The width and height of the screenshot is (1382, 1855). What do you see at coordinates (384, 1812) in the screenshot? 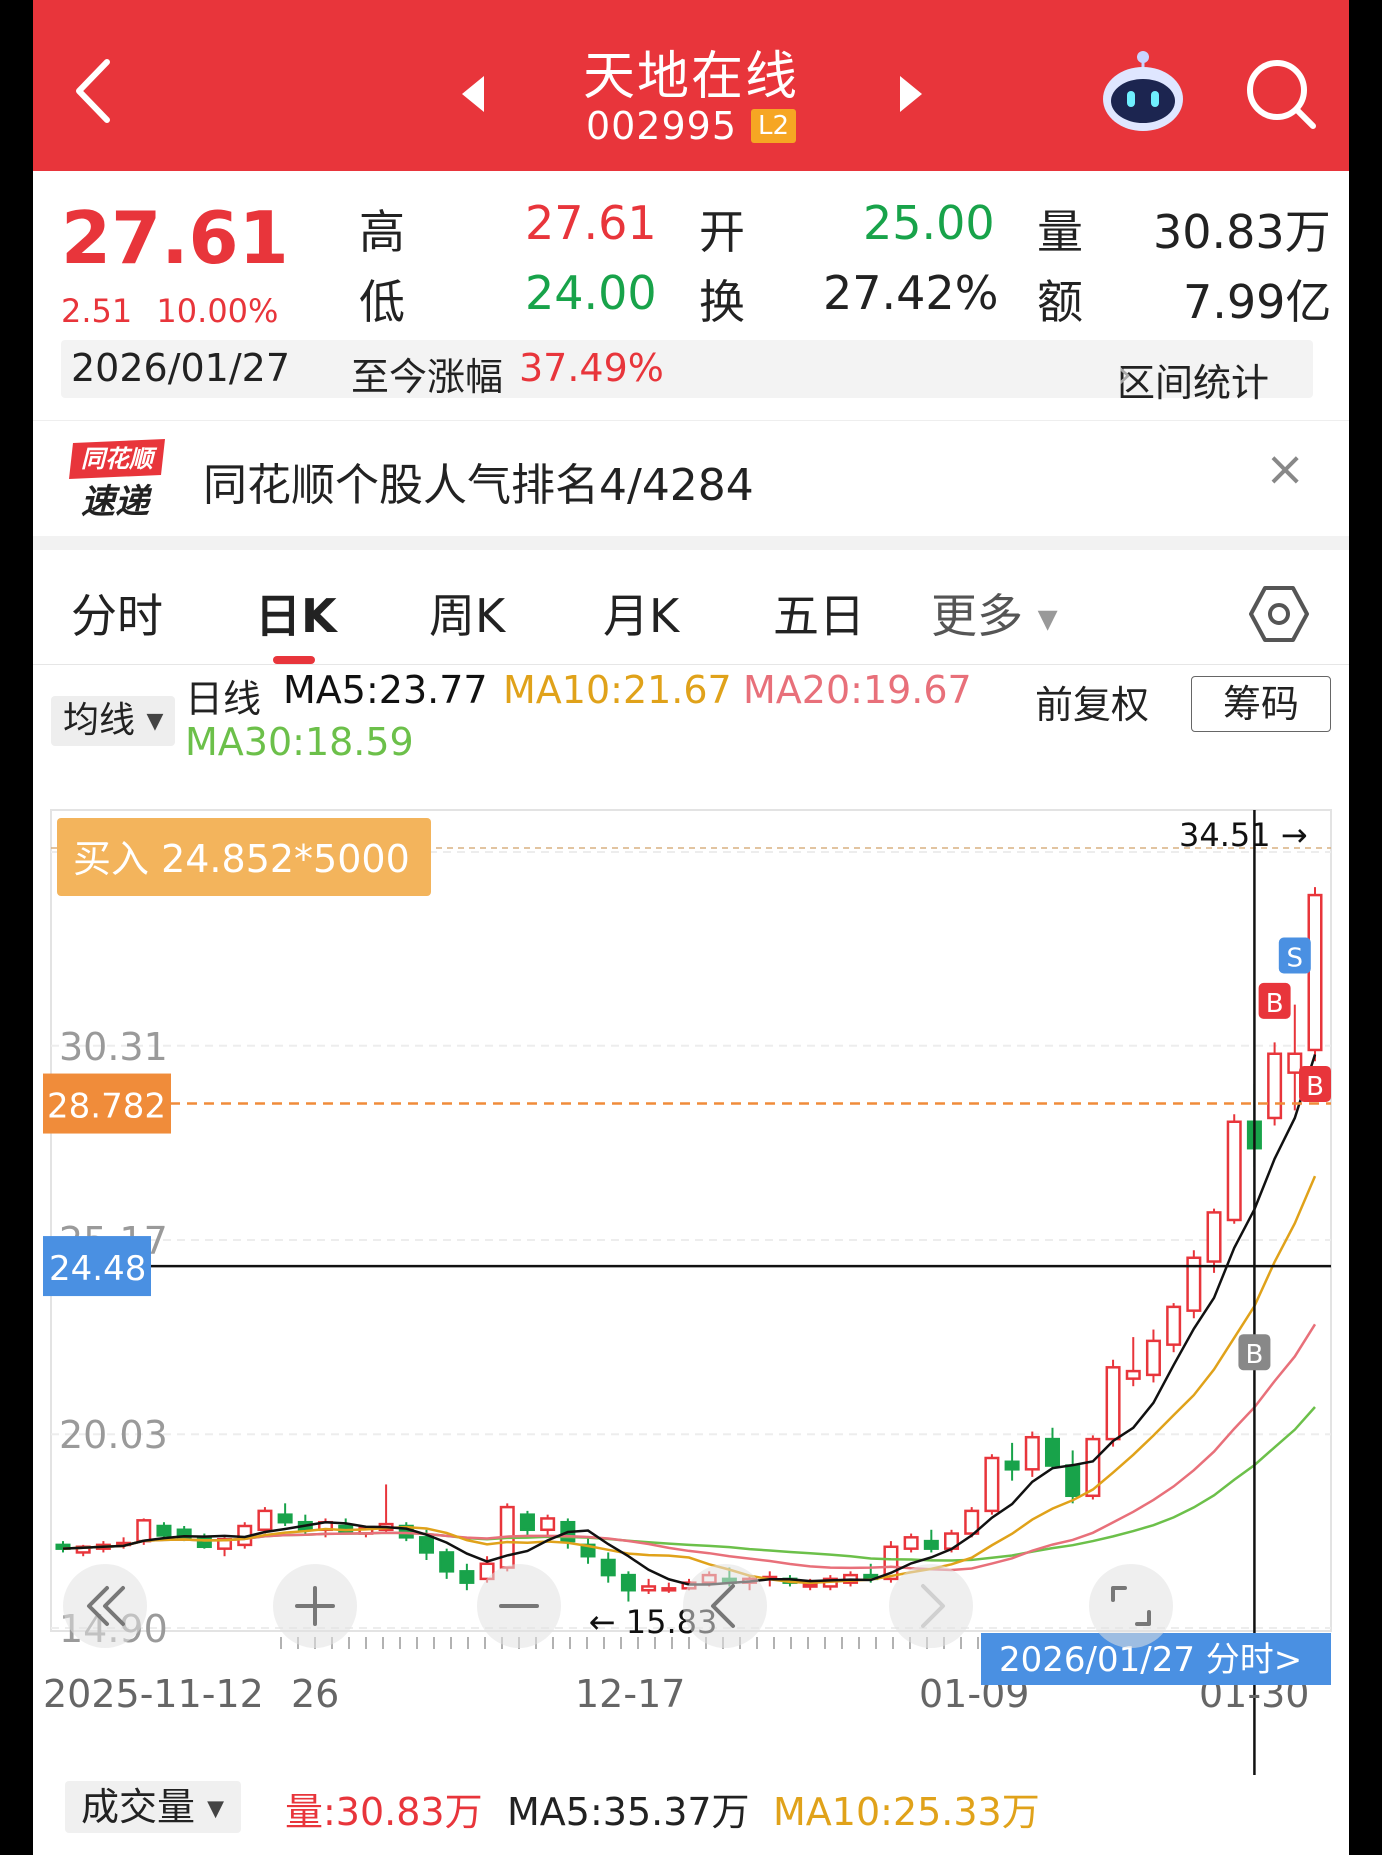
I see `volume-value: 量:30.83万` at bounding box center [384, 1812].